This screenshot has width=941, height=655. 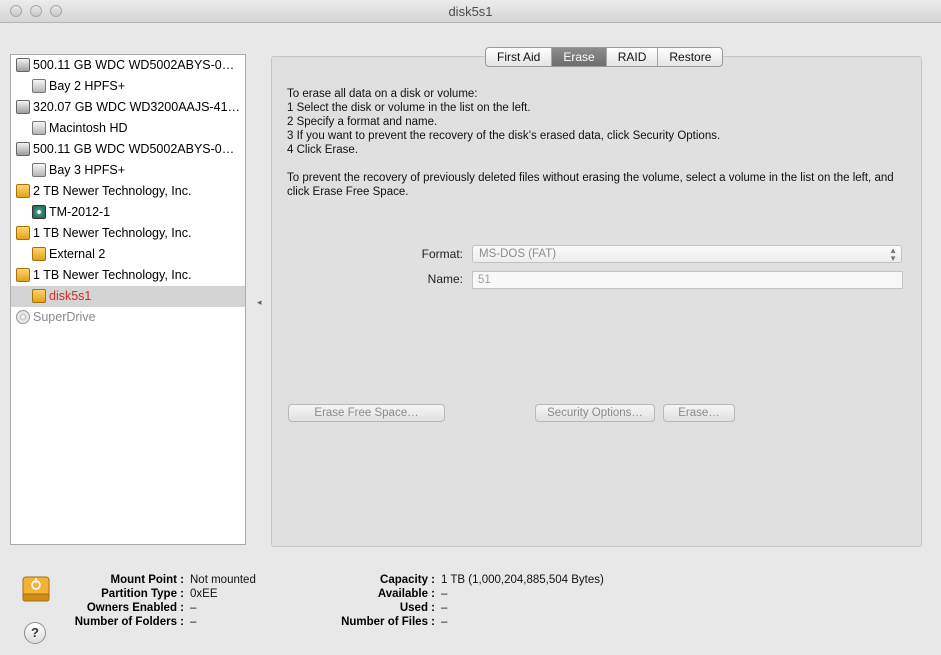 I want to click on tab-restore: Restore, so click(x=690, y=57).